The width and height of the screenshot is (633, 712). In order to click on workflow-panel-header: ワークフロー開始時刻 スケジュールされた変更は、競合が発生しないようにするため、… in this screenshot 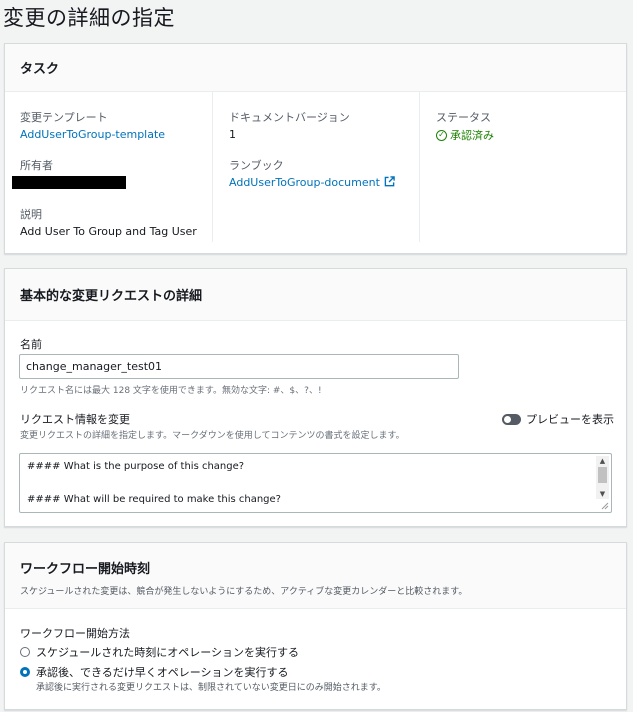, I will do `click(315, 576)`.